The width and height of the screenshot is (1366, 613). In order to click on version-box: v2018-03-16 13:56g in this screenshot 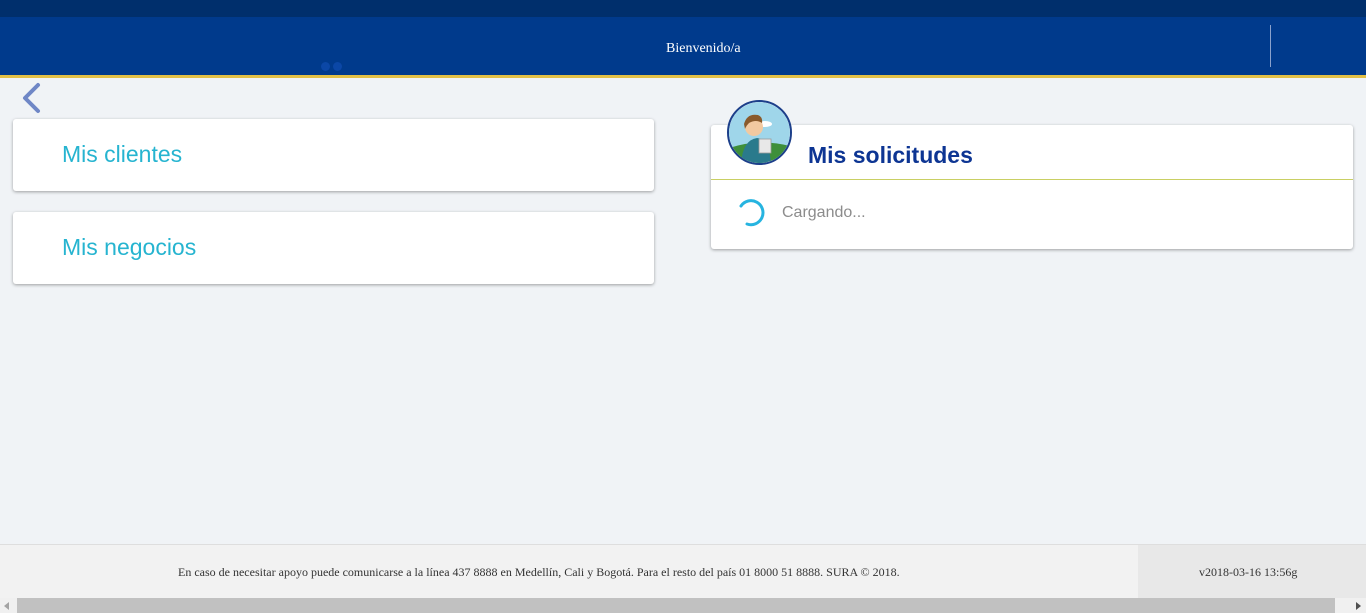, I will do `click(1252, 572)`.